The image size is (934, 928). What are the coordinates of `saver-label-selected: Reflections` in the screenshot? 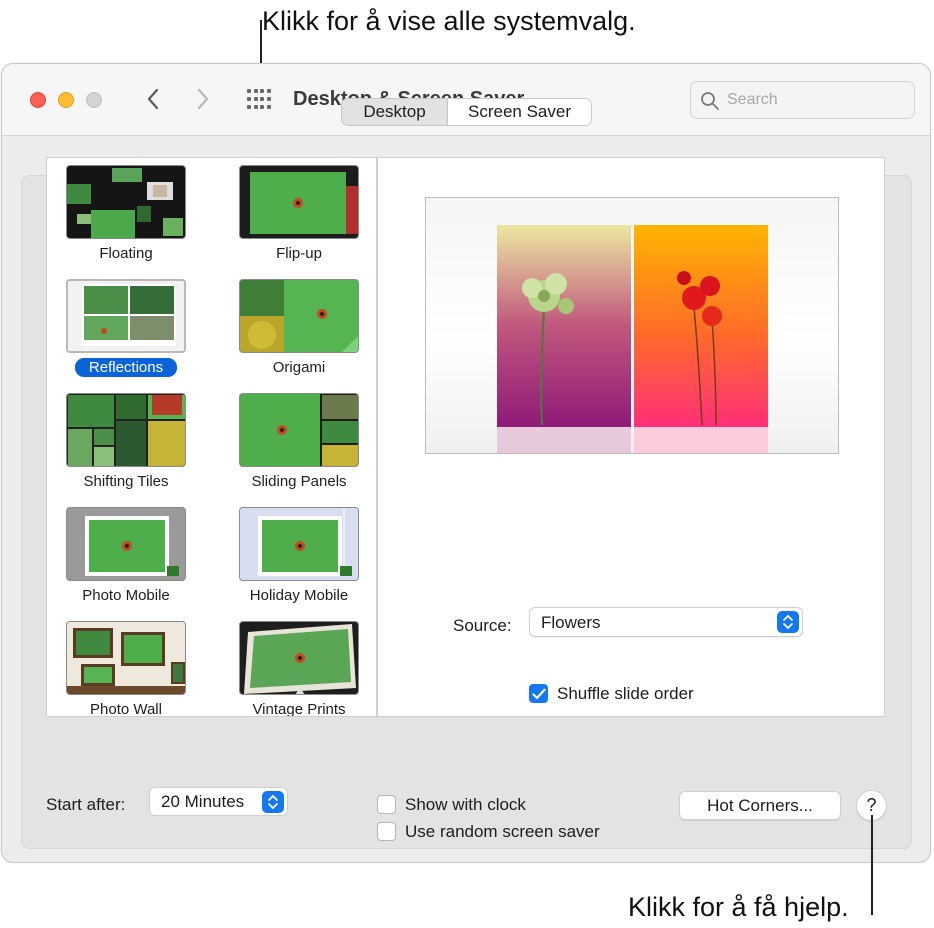 It's located at (126, 367).